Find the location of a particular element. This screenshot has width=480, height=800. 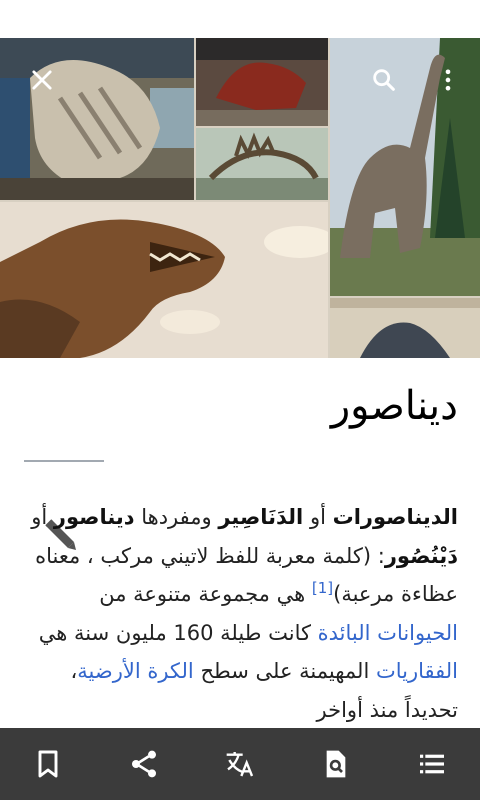

translate-icon is located at coordinates (240, 764).